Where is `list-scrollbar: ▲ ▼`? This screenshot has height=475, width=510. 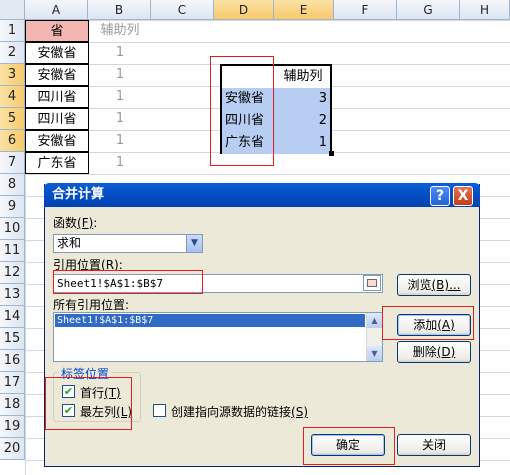
list-scrollbar: ▲ ▼ is located at coordinates (374, 337).